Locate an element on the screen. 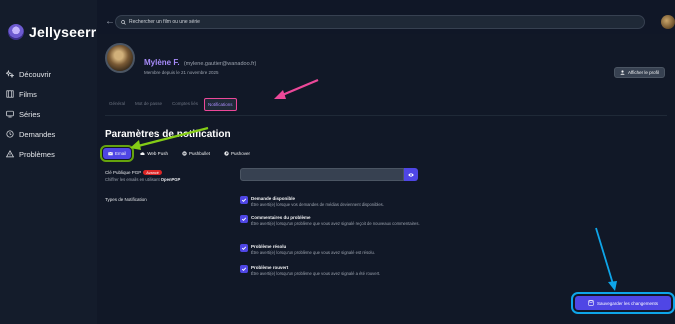 This screenshot has width=675, height=324. notification-agent-tabs: Email Web Push Pushbullet Pushover is located at coordinates (177, 153).